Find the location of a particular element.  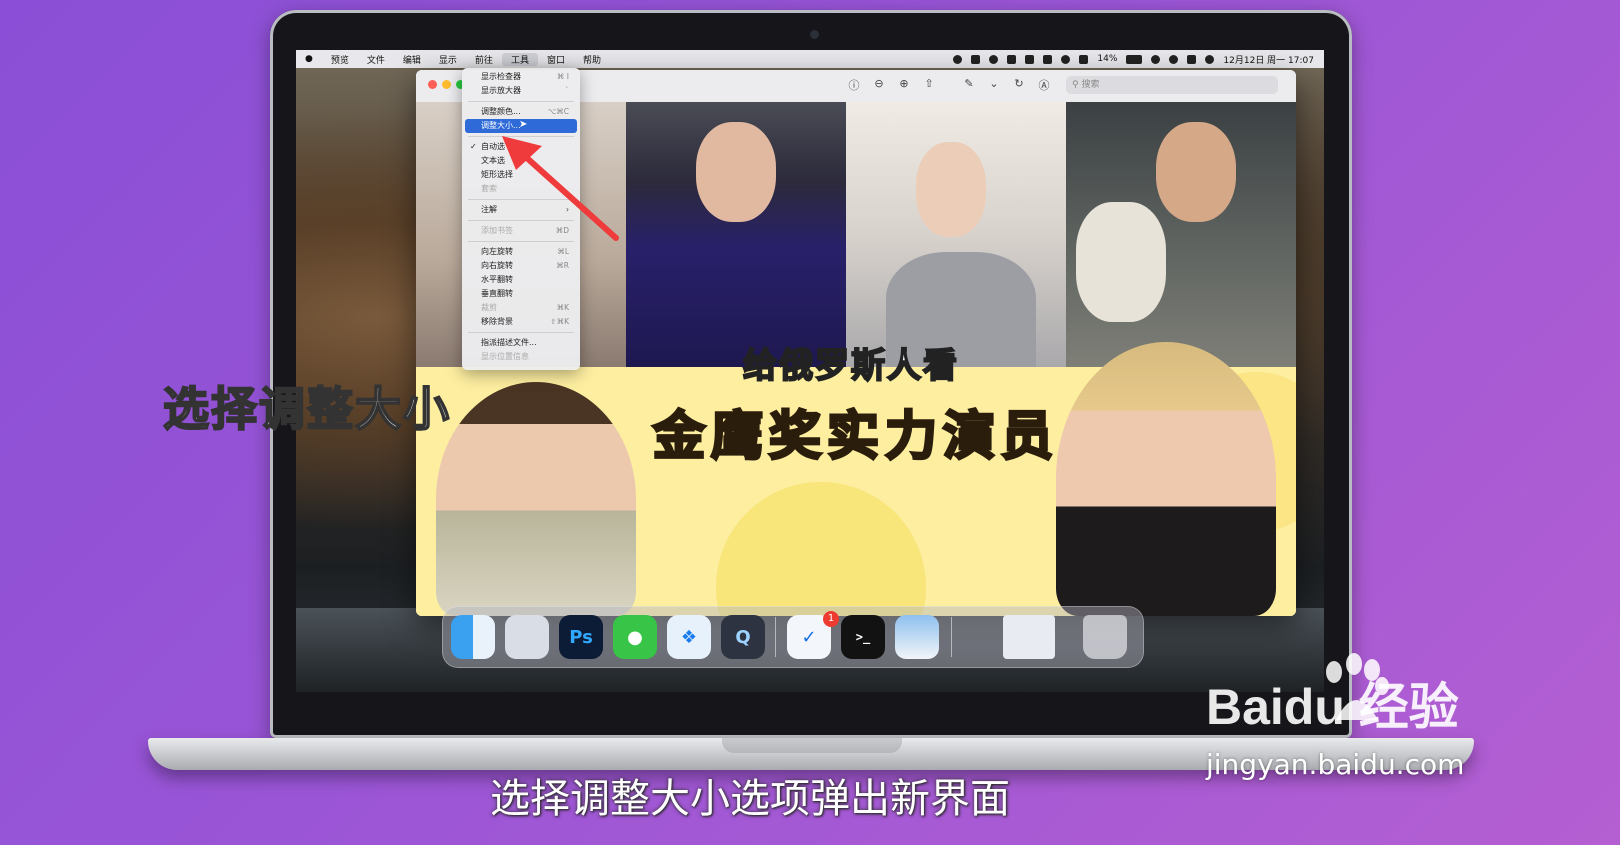

launchpad-icon is located at coordinates (527, 637).